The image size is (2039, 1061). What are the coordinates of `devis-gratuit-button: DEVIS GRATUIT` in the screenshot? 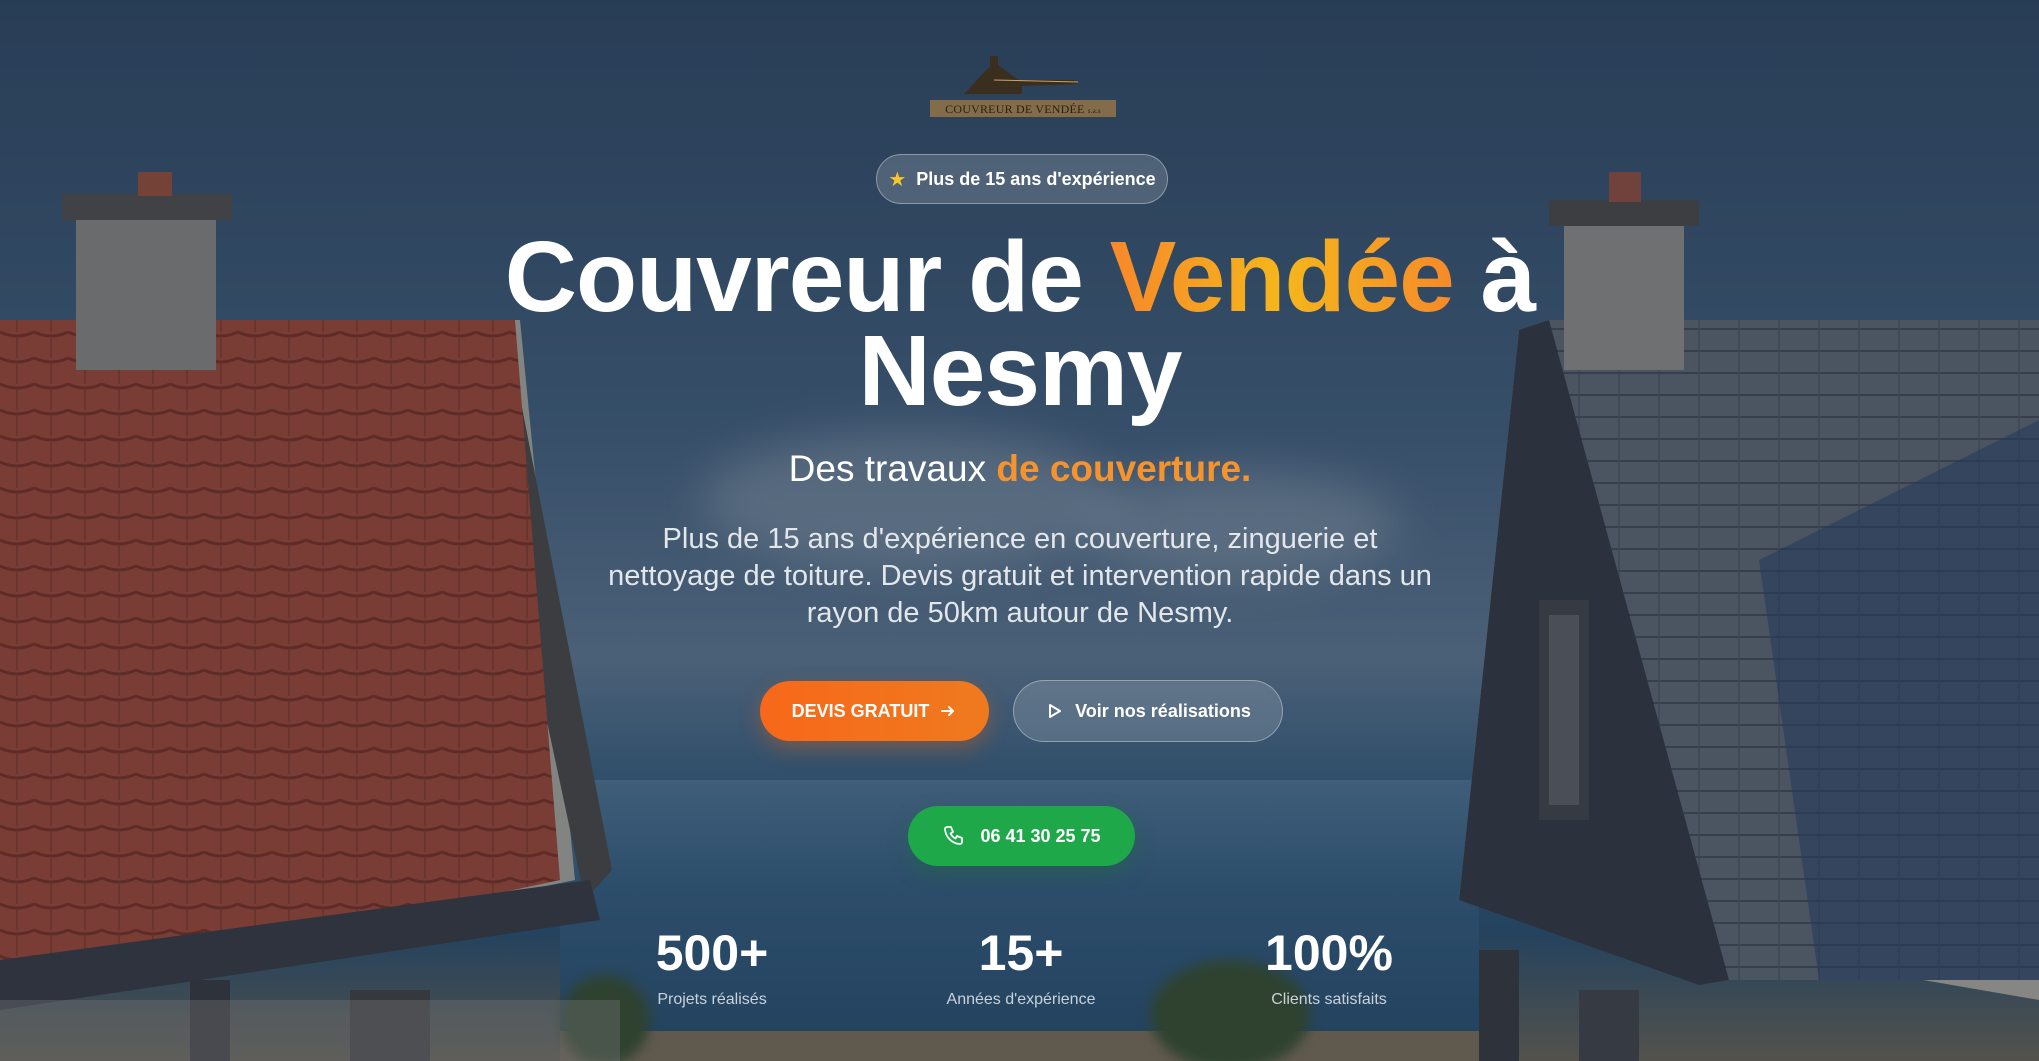 It's located at (874, 711).